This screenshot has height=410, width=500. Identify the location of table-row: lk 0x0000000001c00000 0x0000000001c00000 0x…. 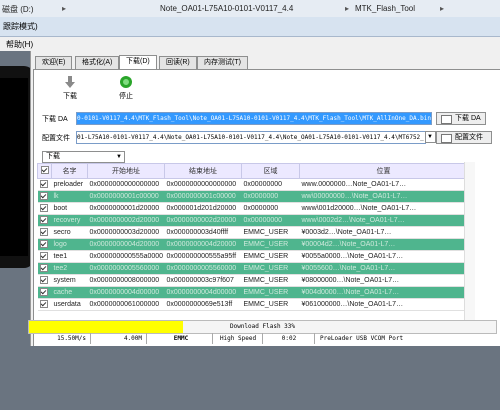
(252, 196).